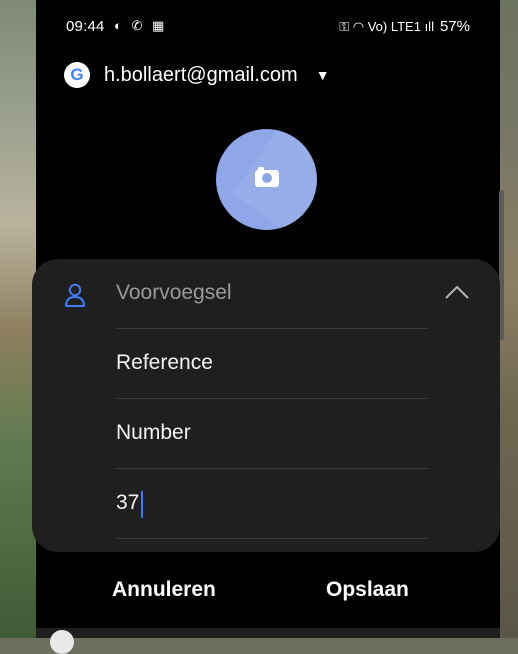  I want to click on system-icons: ⚿ ◠ Vo) LTE1 ıll 57%, so click(404, 26).